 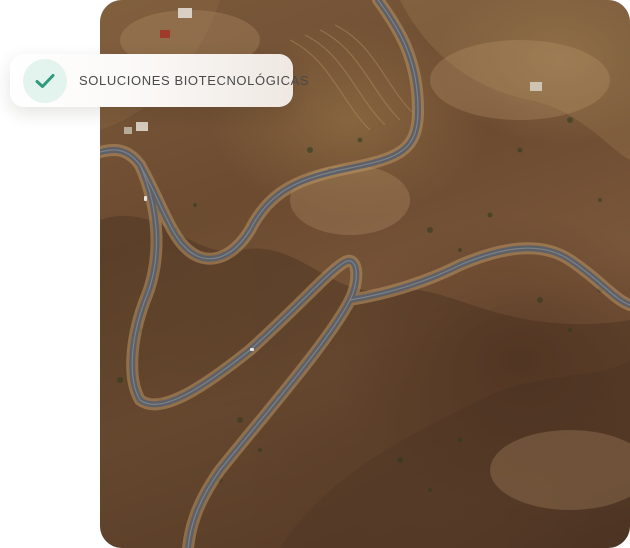 I want to click on badge-label: SOLUCIONES BIOTECNOLÓGICAS, so click(x=194, y=80).